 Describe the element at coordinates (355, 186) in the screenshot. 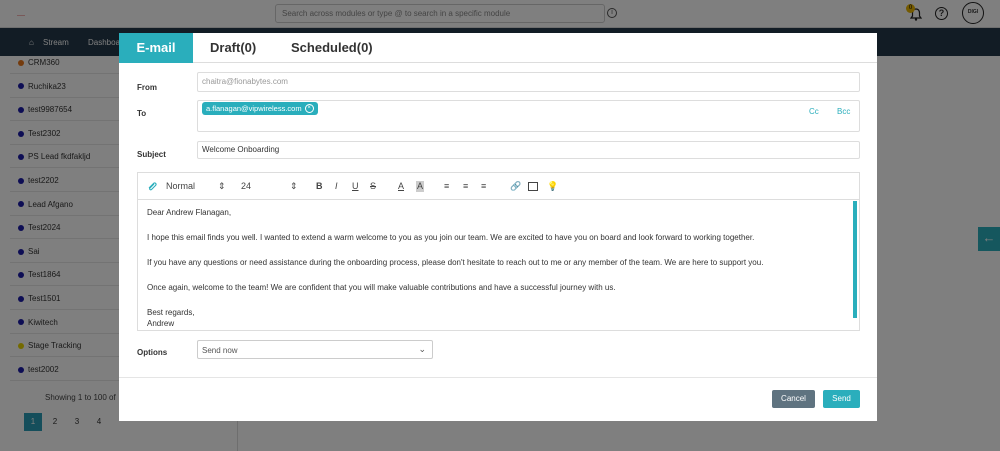

I see `underline-icon: U` at that location.